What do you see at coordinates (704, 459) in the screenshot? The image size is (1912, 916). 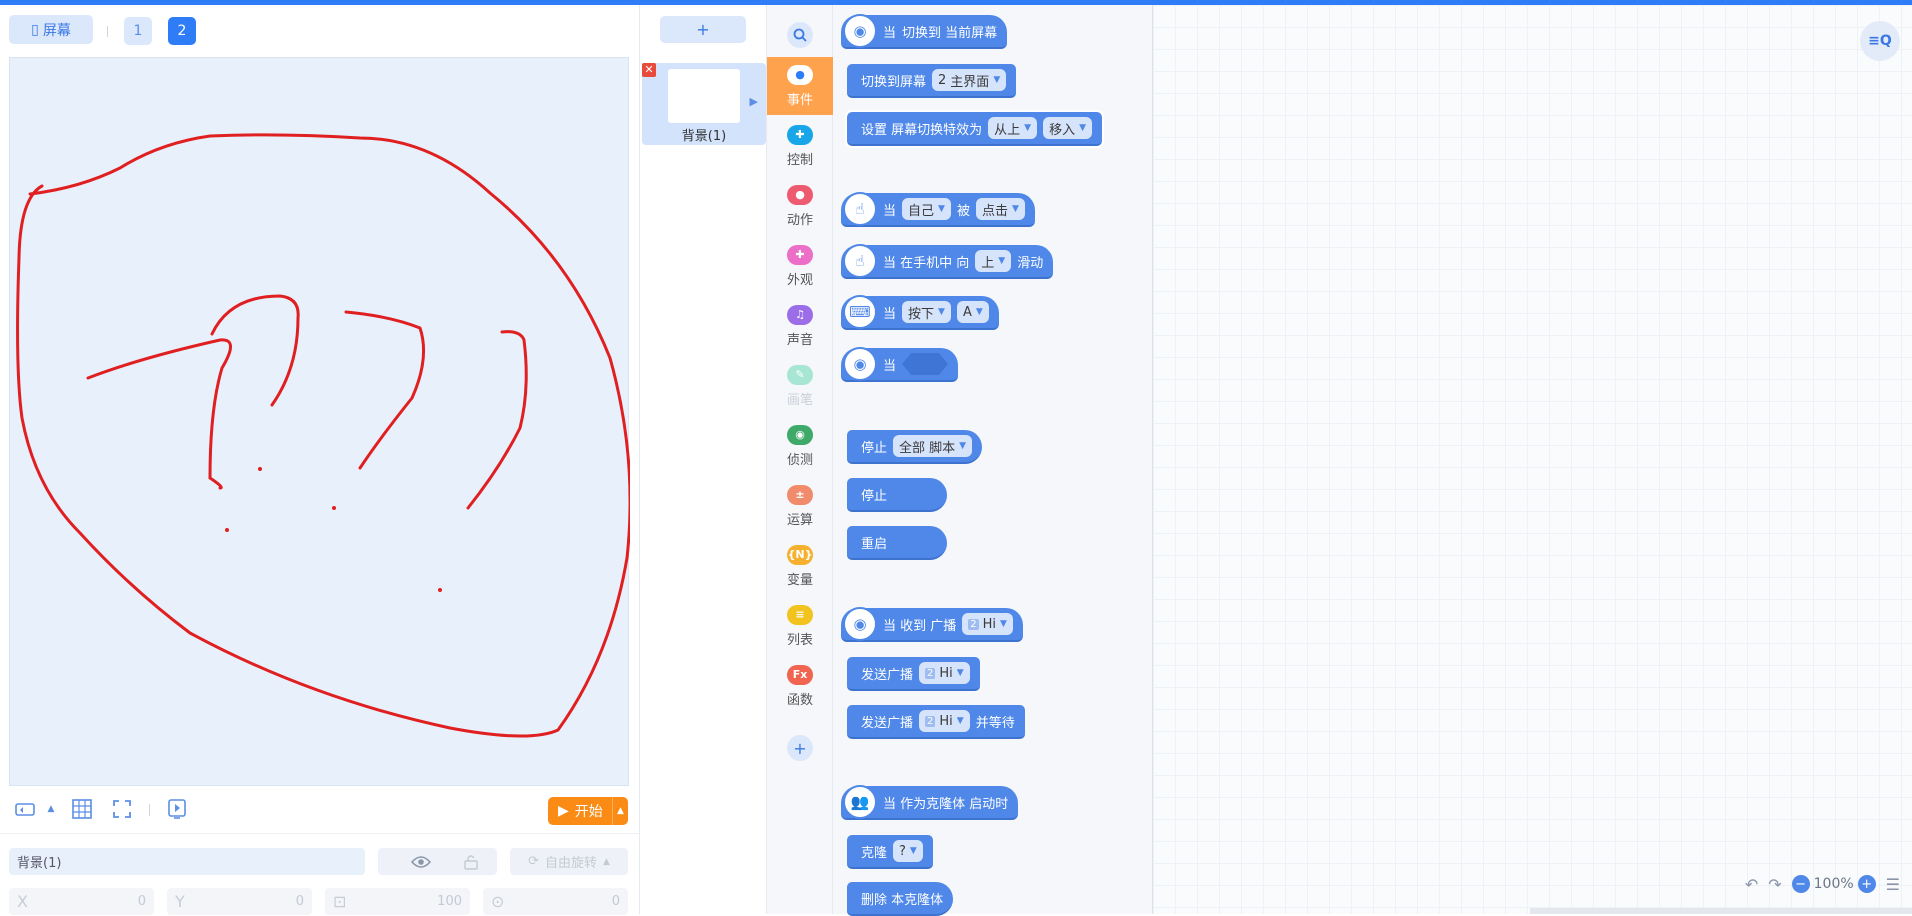 I see `sprite-list-panel: + 背景(1) ✕ ▶` at bounding box center [704, 459].